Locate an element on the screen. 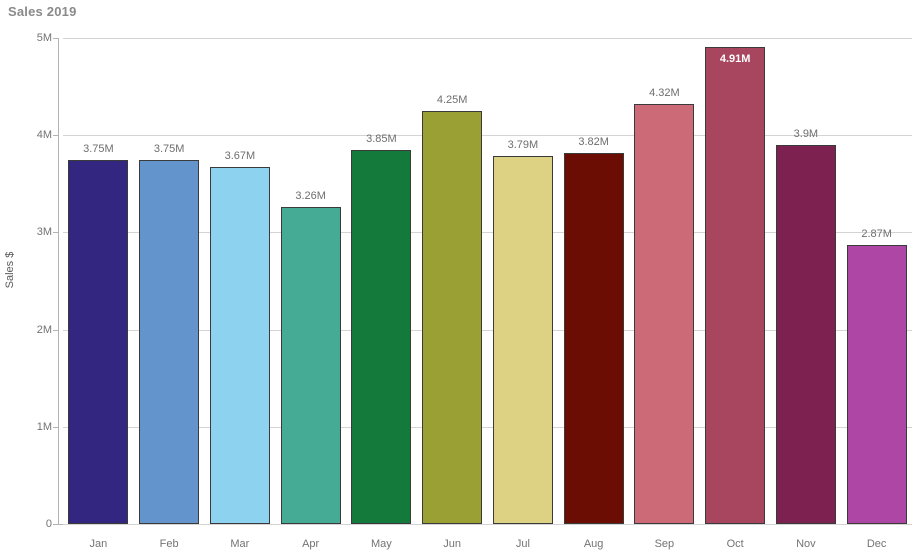 This screenshot has height=555, width=922. x-tick-label: Dec is located at coordinates (876, 544).